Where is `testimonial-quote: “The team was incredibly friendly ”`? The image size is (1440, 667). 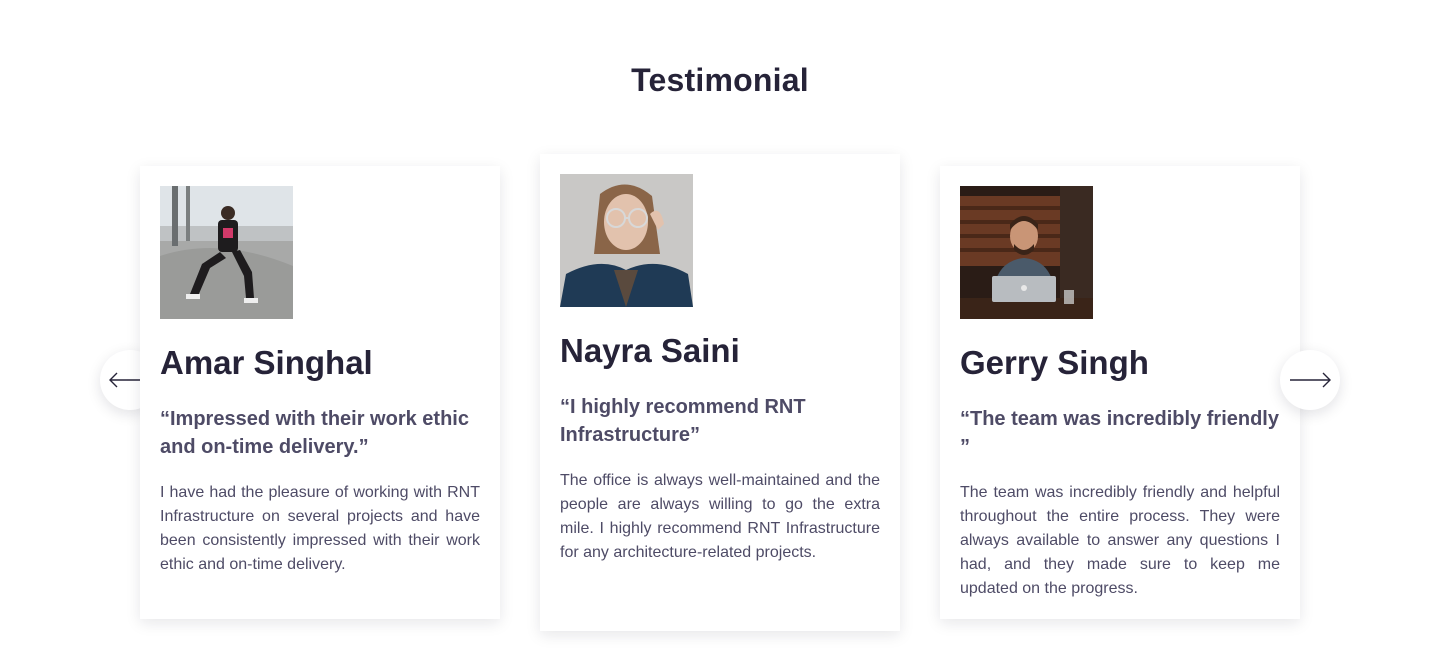
testimonial-quote: “The team was incredibly friendly ” is located at coordinates (1119, 433).